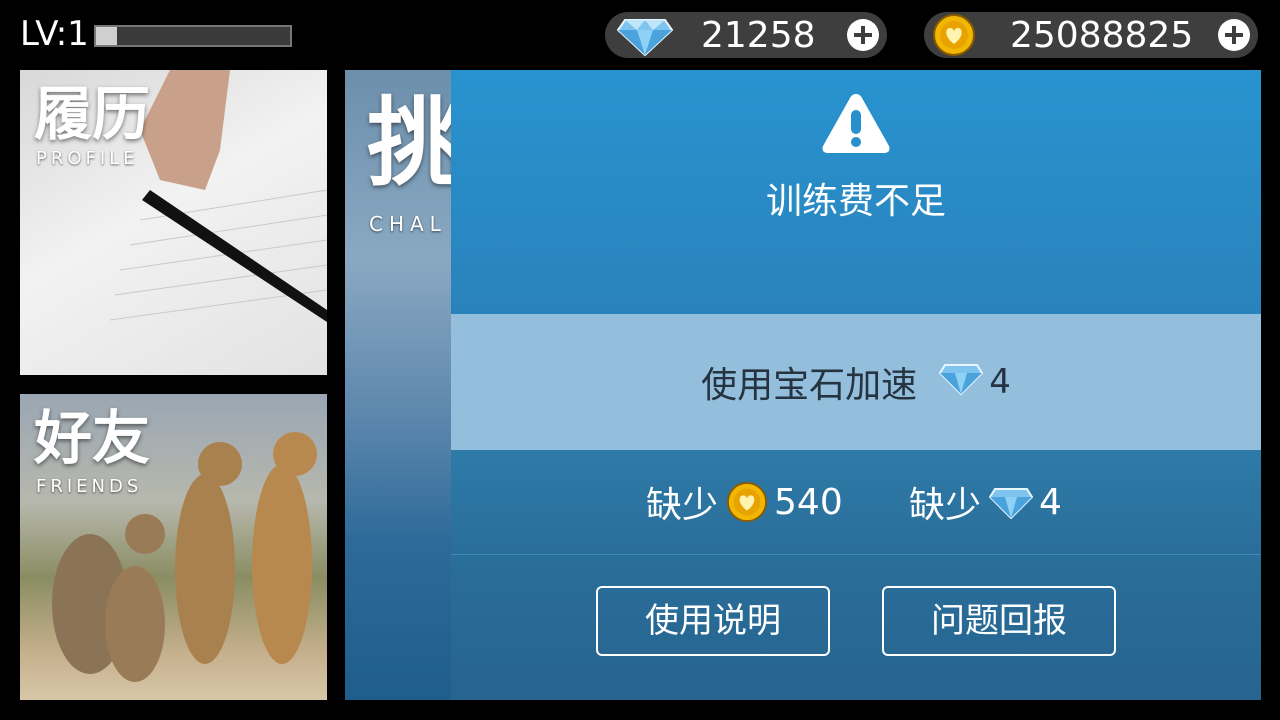  What do you see at coordinates (173, 547) in the screenshot?
I see `friends-tile: 好友 FRIENDS` at bounding box center [173, 547].